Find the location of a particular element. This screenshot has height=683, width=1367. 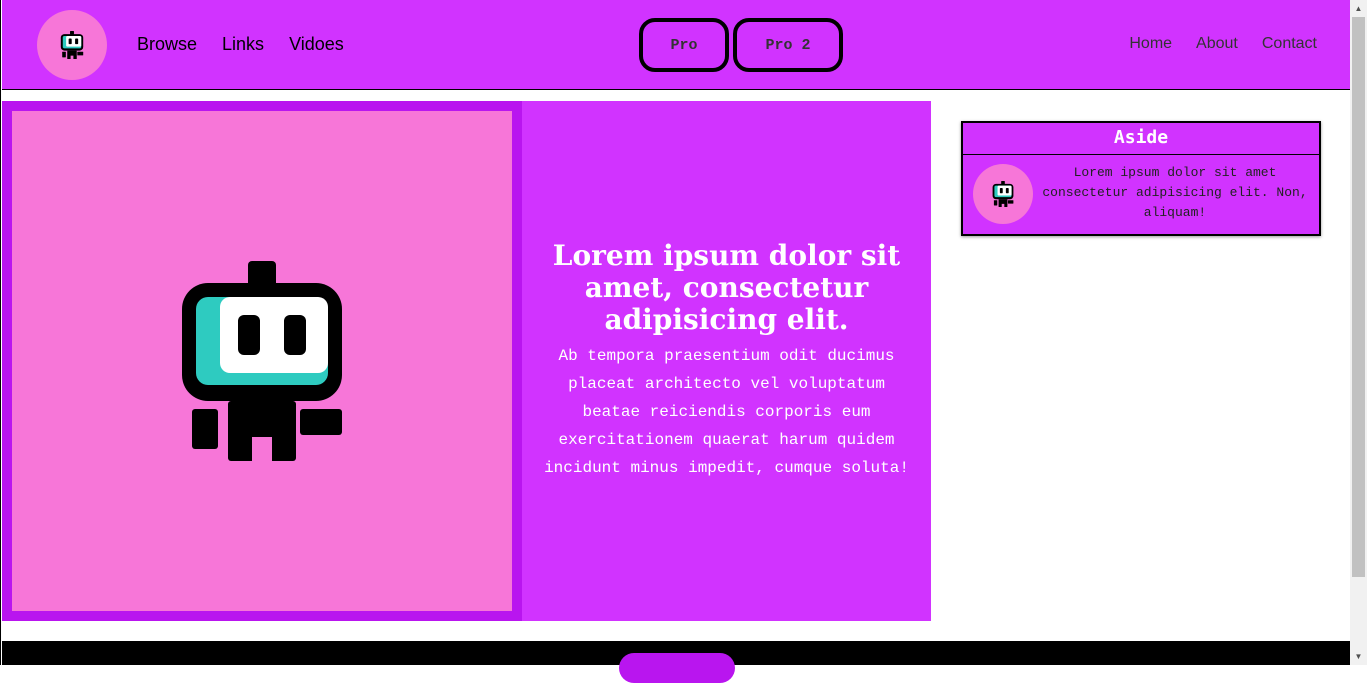

avatar is located at coordinates (1003, 194).